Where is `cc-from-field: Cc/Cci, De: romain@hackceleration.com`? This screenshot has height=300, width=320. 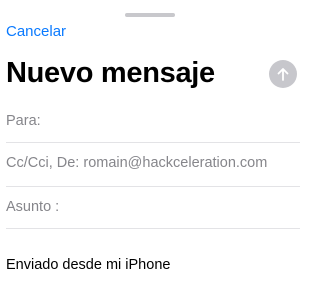
cc-from-field: Cc/Cci, De: romain@hackceleration.com is located at coordinates (150, 163).